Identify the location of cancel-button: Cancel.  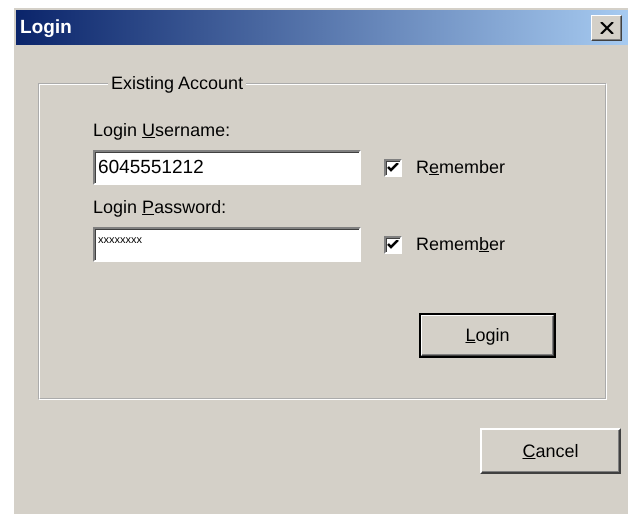
(550, 451).